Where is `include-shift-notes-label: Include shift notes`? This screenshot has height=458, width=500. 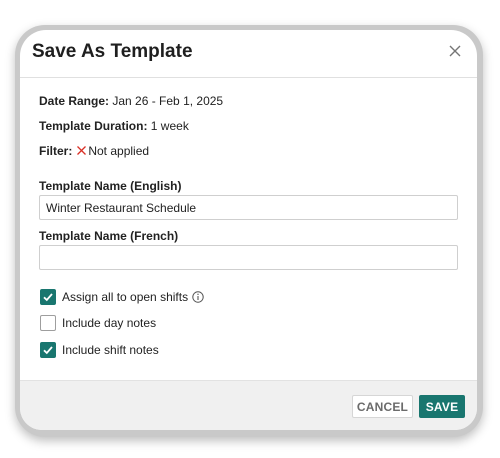
include-shift-notes-label: Include shift notes is located at coordinates (110, 350).